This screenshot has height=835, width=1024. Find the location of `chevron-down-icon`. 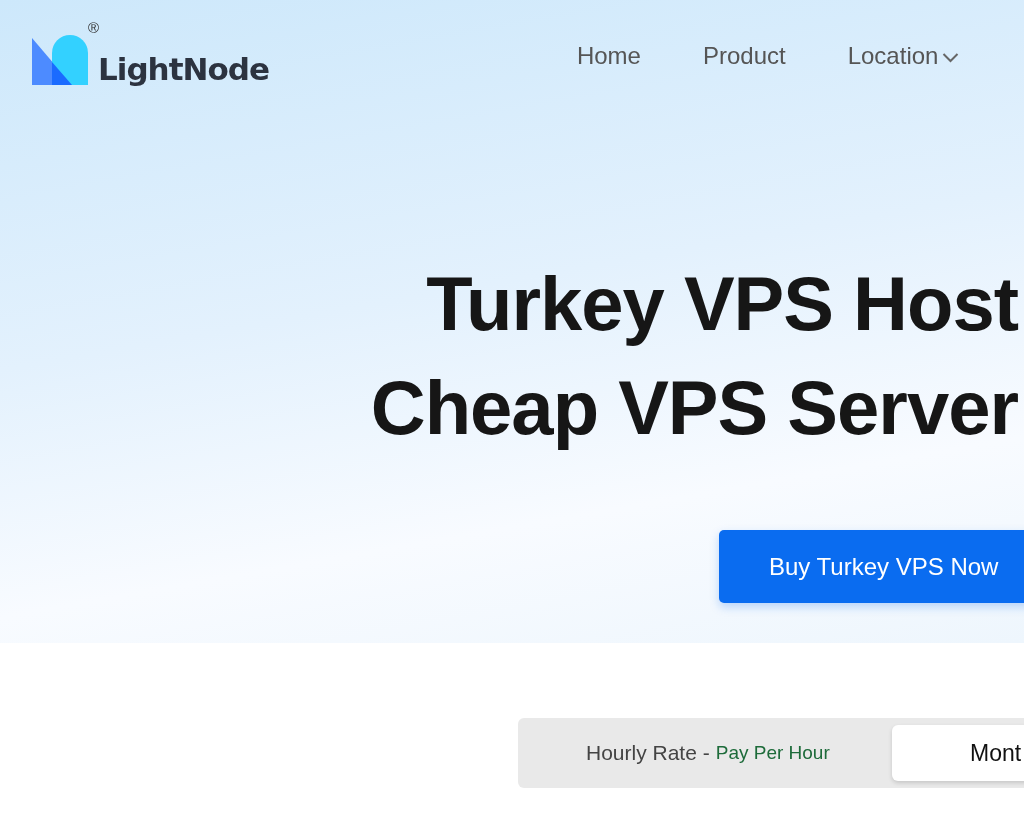

chevron-down-icon is located at coordinates (951, 58).